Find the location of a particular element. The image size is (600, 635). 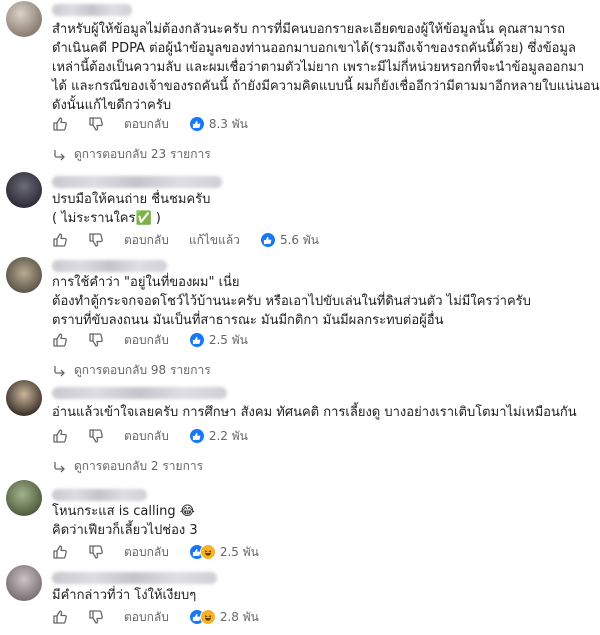

comment-line: ( ไม่ระรานใคร✅ ) is located at coordinates (106, 218).